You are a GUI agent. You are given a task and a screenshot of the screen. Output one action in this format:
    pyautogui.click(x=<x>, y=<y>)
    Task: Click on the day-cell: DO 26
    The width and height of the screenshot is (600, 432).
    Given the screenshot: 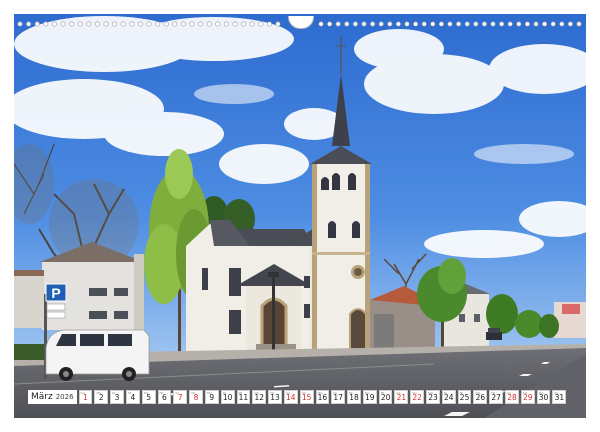 What is the action you would take?
    pyautogui.click(x=480, y=397)
    